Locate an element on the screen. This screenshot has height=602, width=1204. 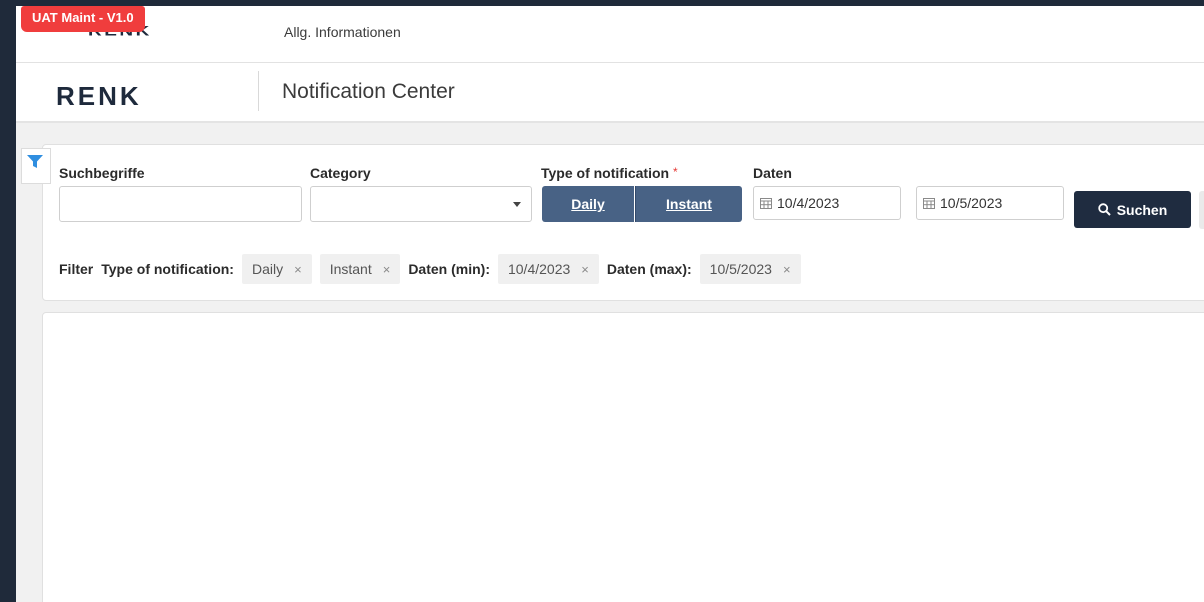
category-select is located at coordinates (421, 204).